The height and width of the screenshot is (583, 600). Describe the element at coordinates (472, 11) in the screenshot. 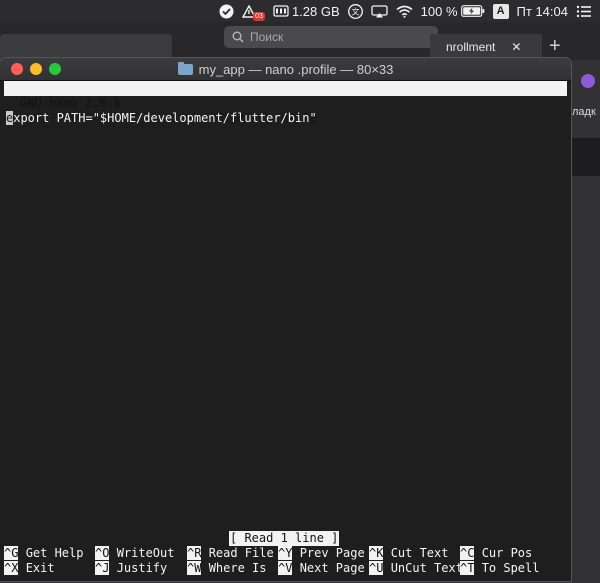

I see `battery-charging-icon` at that location.